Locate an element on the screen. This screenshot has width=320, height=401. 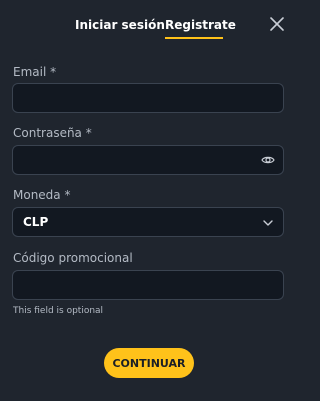
active-tab-indicator is located at coordinates (194, 38).